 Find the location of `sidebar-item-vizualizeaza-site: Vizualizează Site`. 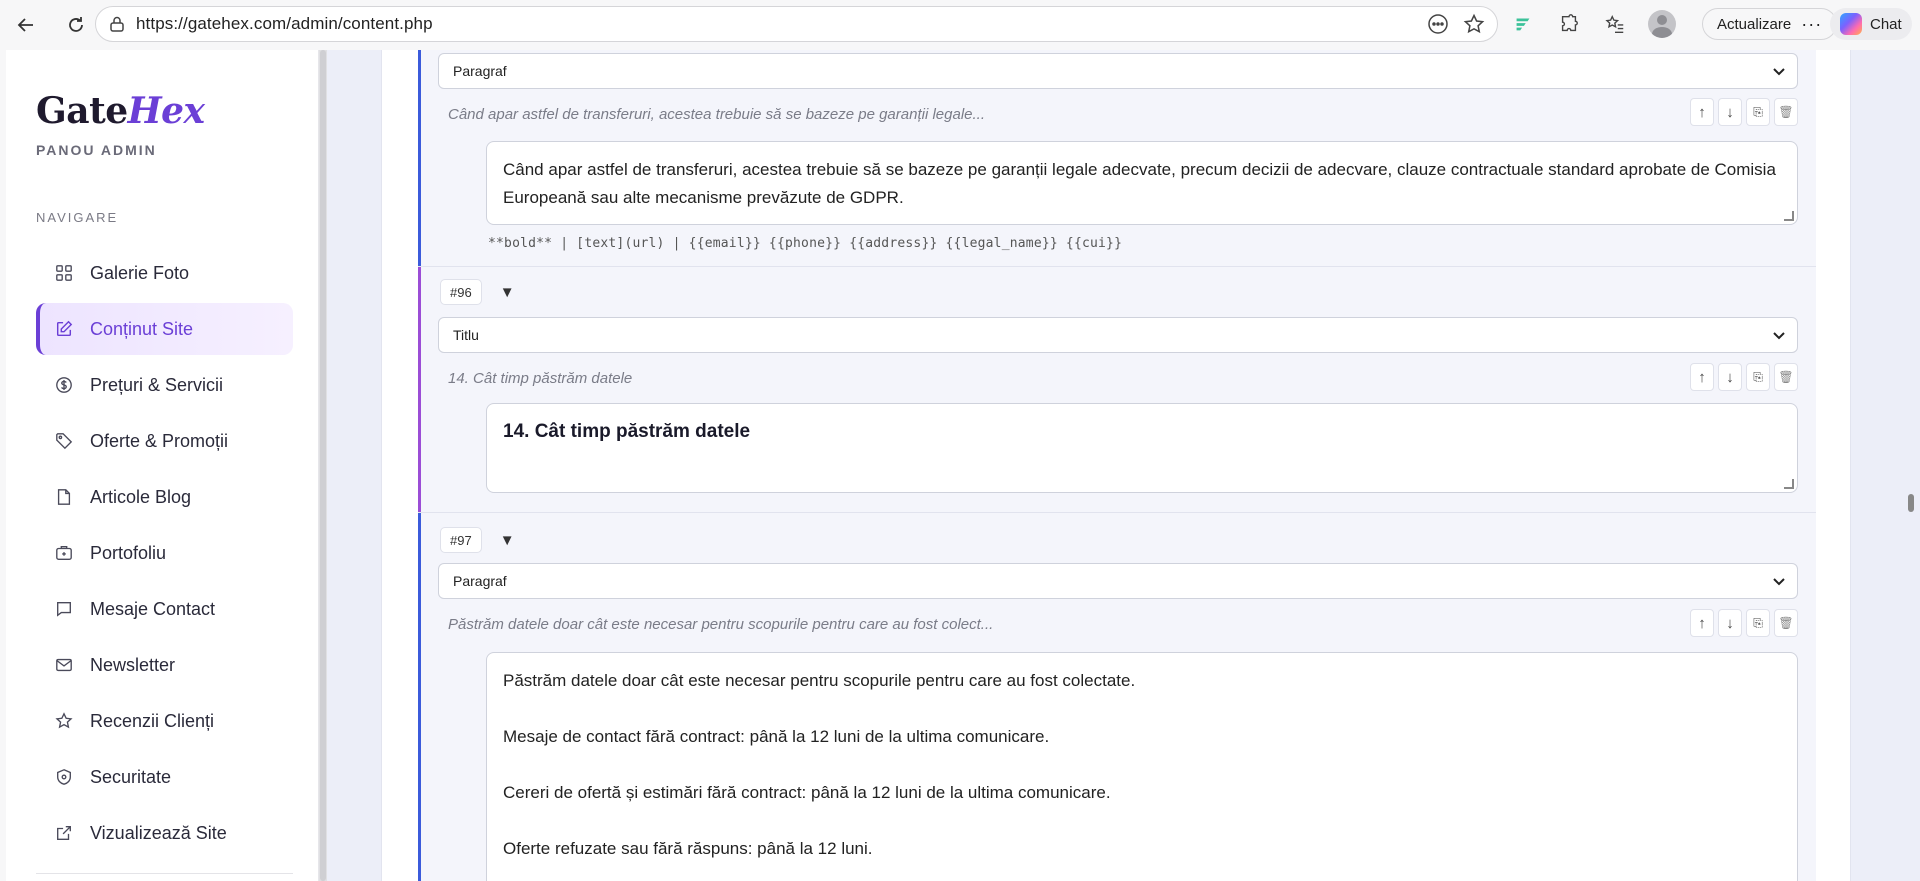

sidebar-item-vizualizeaza-site: Vizualizează Site is located at coordinates (164, 833).